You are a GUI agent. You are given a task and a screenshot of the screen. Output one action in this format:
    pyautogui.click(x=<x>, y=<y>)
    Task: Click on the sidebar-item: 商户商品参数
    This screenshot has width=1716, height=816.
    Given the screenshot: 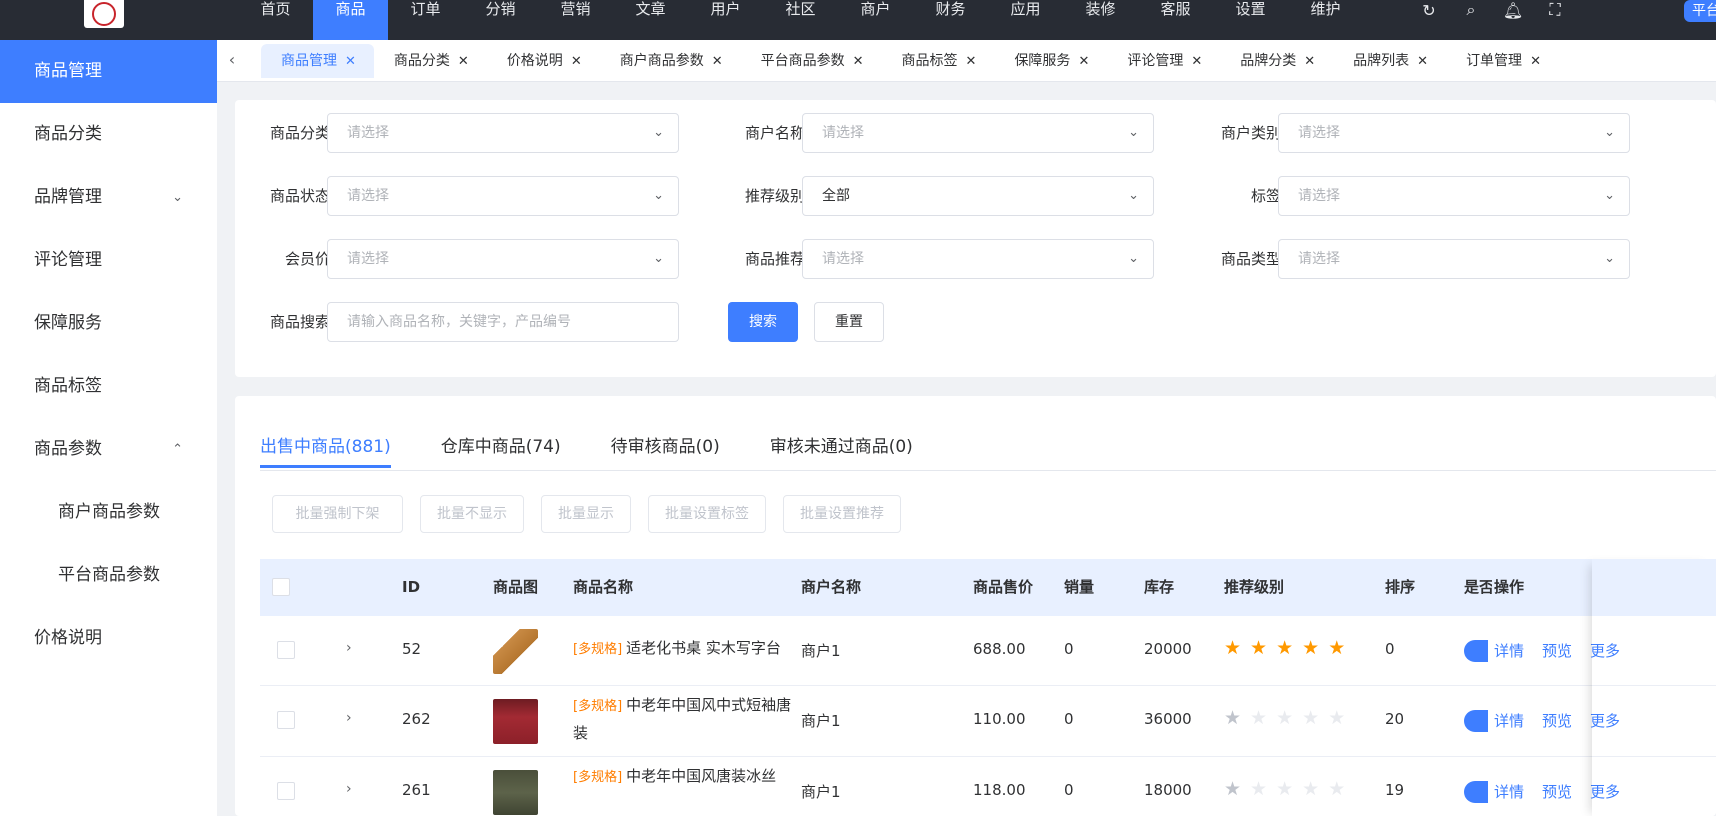 What is the action you would take?
    pyautogui.click(x=108, y=512)
    